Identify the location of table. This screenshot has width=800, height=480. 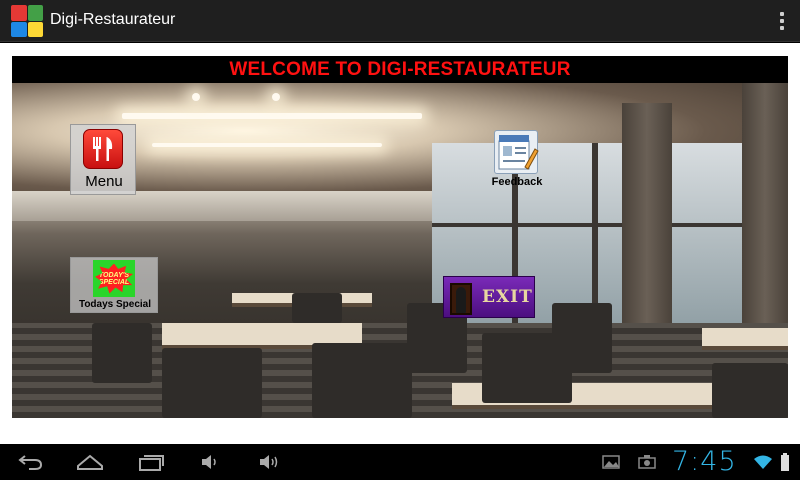
(745, 339).